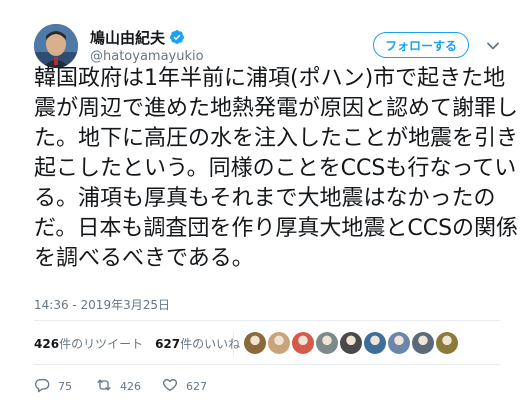  I want to click on reply-count: 75, so click(65, 386).